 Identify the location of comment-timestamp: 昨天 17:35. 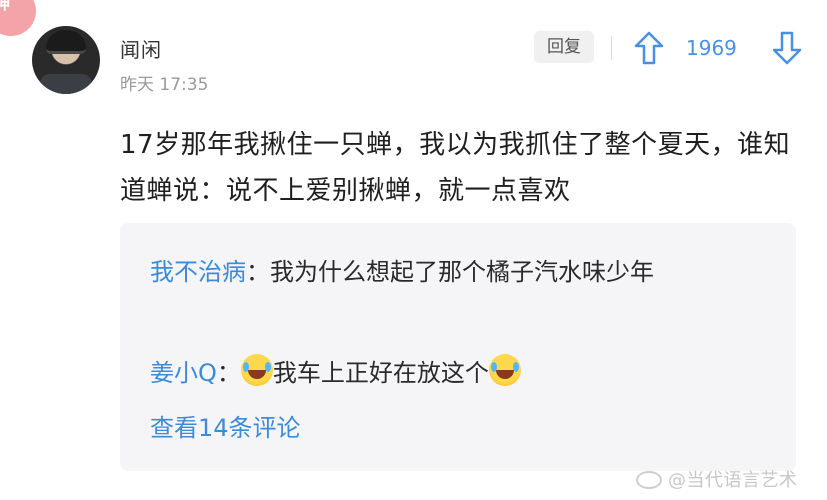
(164, 85).